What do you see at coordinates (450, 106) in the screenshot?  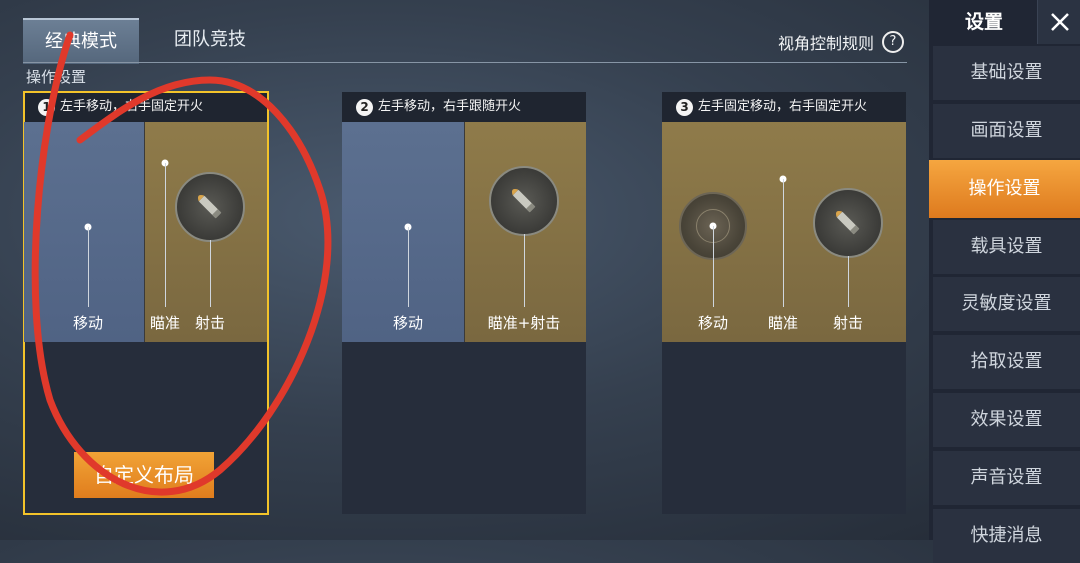 I see `card-2-title: 左手移动，右手跟随开火` at bounding box center [450, 106].